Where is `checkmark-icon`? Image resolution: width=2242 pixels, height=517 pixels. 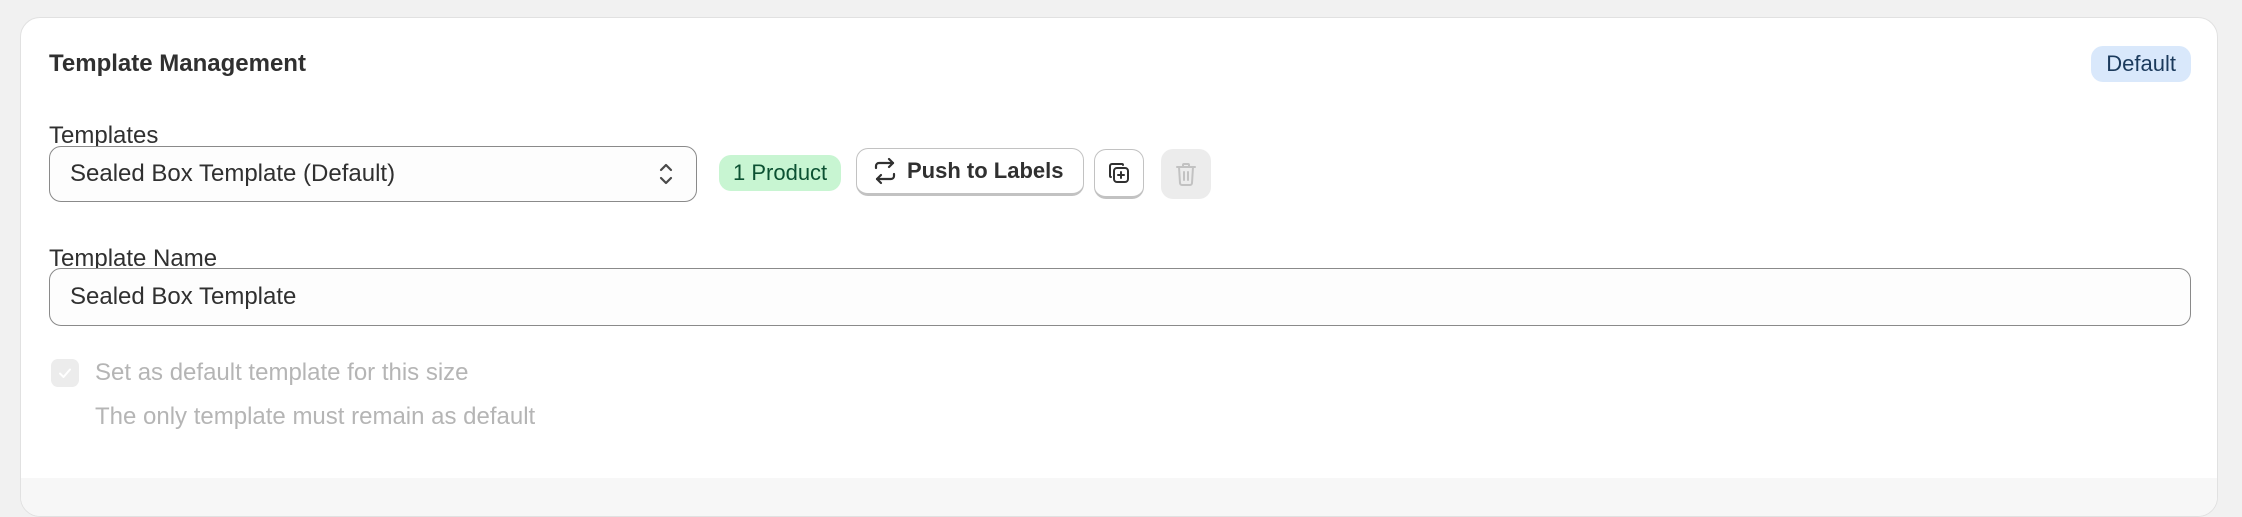
checkmark-icon is located at coordinates (65, 373).